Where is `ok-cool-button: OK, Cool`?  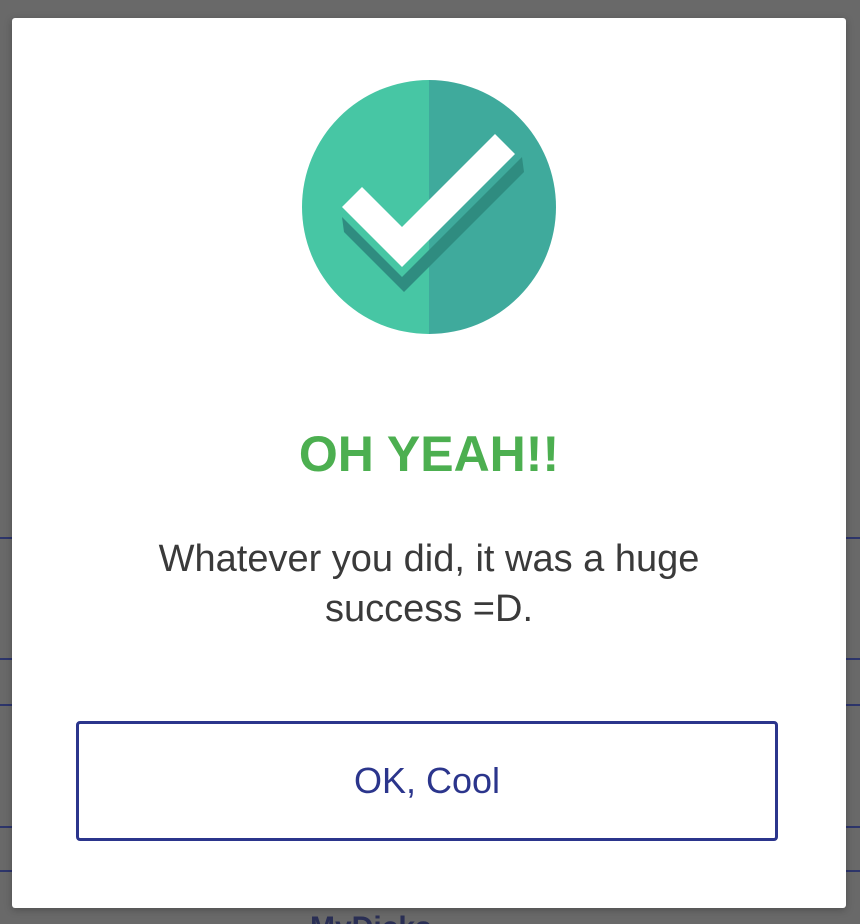 ok-cool-button: OK, Cool is located at coordinates (427, 781).